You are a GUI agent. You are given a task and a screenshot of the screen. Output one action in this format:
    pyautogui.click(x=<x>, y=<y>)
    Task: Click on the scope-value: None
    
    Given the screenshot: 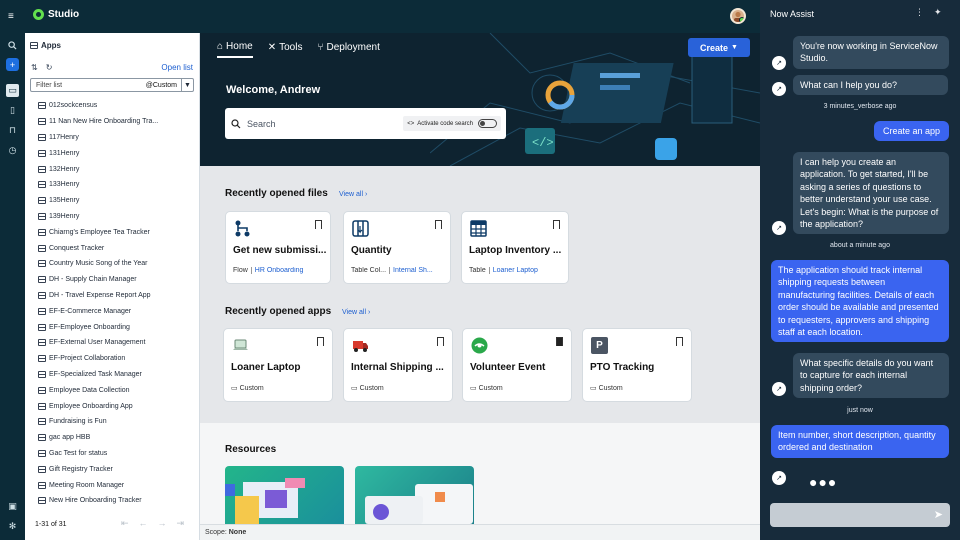 What is the action you would take?
    pyautogui.click(x=238, y=532)
    